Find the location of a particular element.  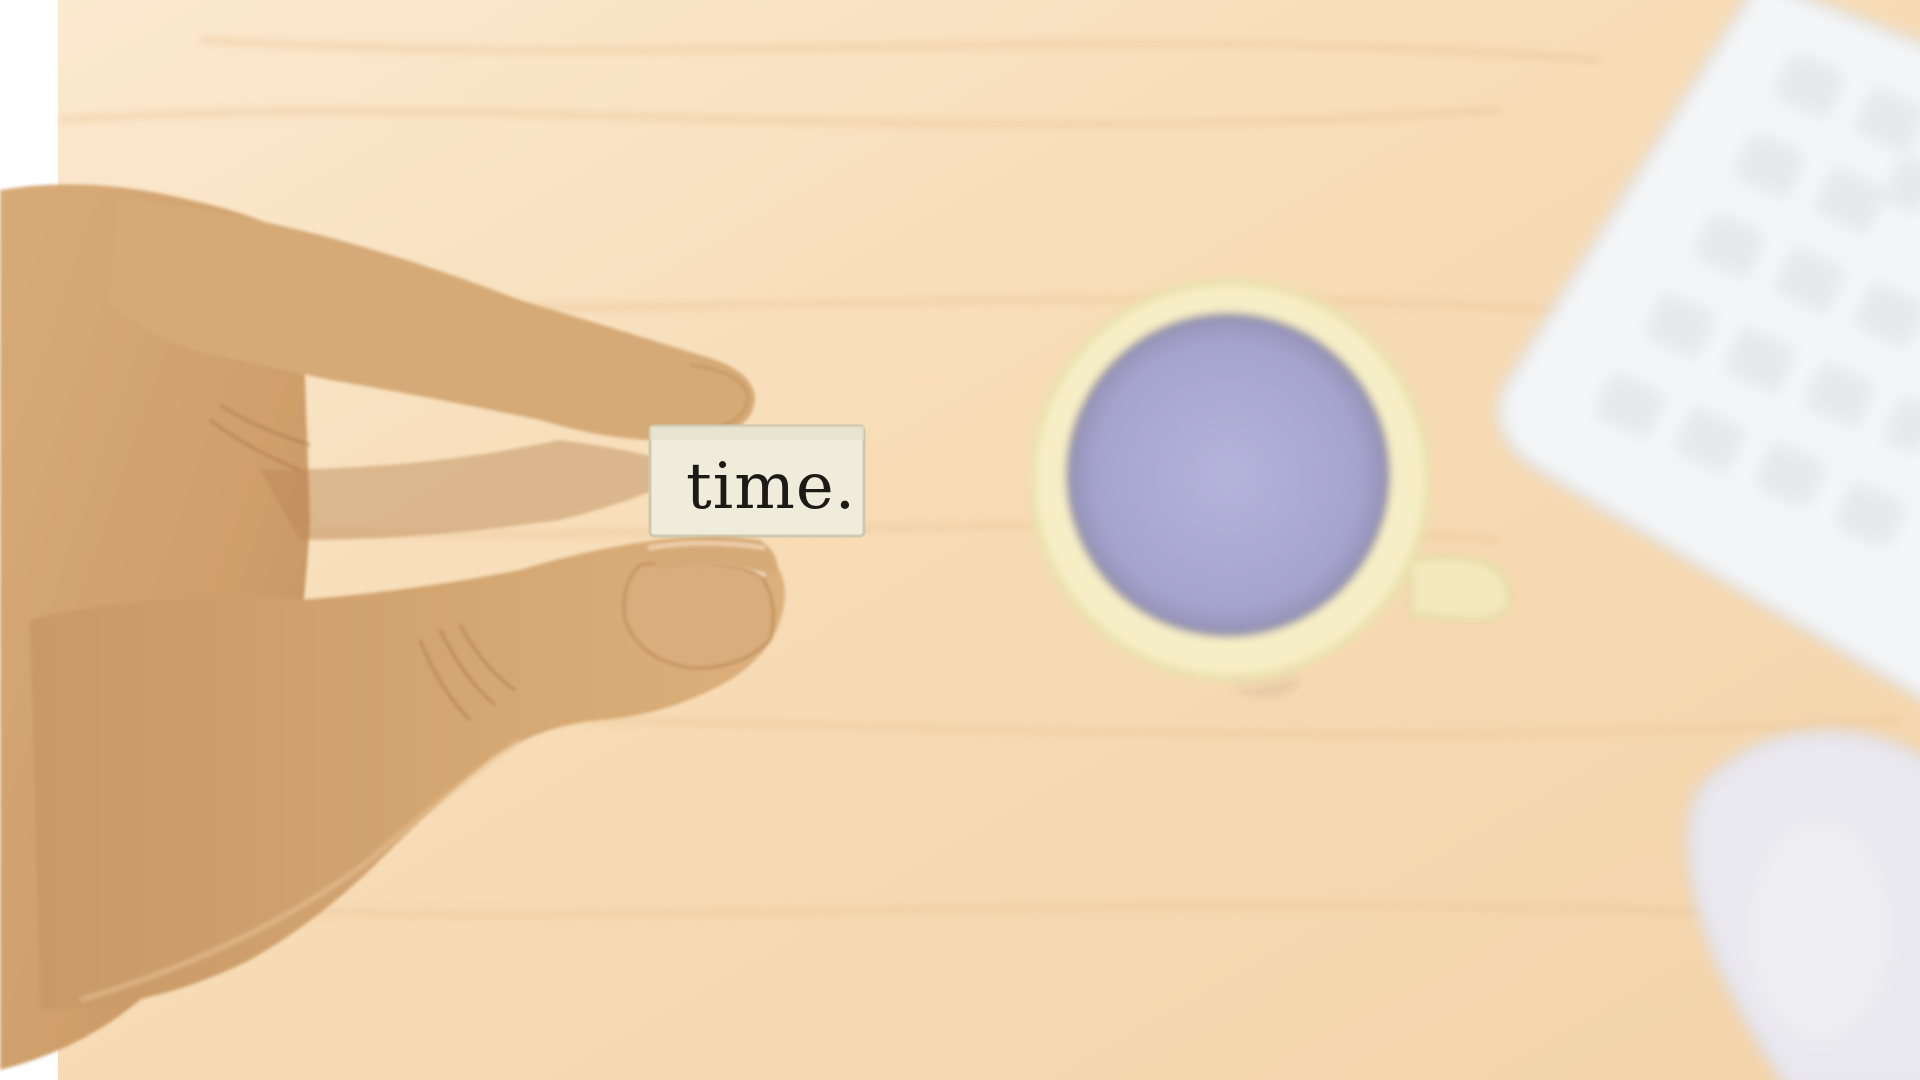

paper-slip: time. is located at coordinates (757, 481).